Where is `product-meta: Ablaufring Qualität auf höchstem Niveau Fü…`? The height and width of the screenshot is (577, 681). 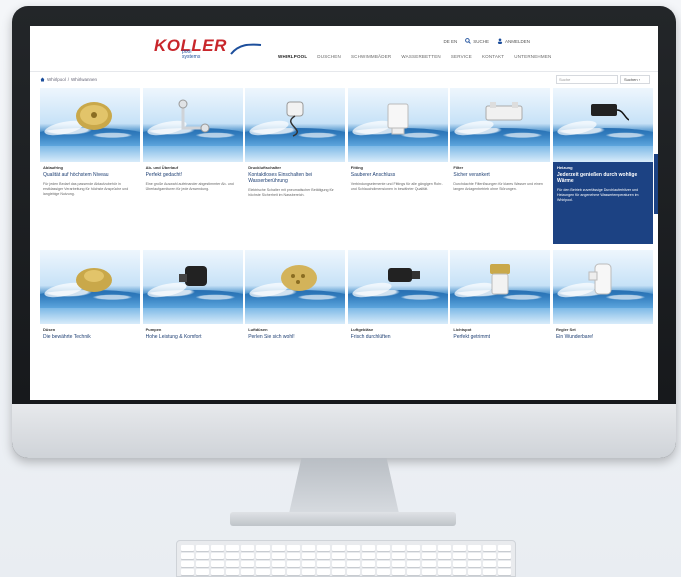 product-meta: Ablaufring Qualität auf höchstem Niveau Fü… is located at coordinates (90, 181).